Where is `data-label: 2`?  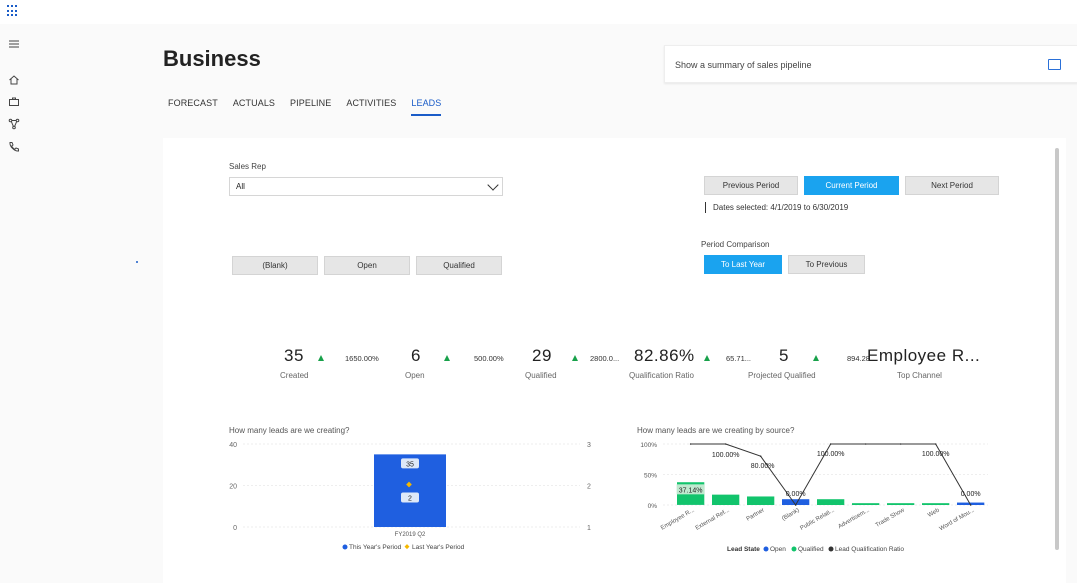 data-label: 2 is located at coordinates (410, 499).